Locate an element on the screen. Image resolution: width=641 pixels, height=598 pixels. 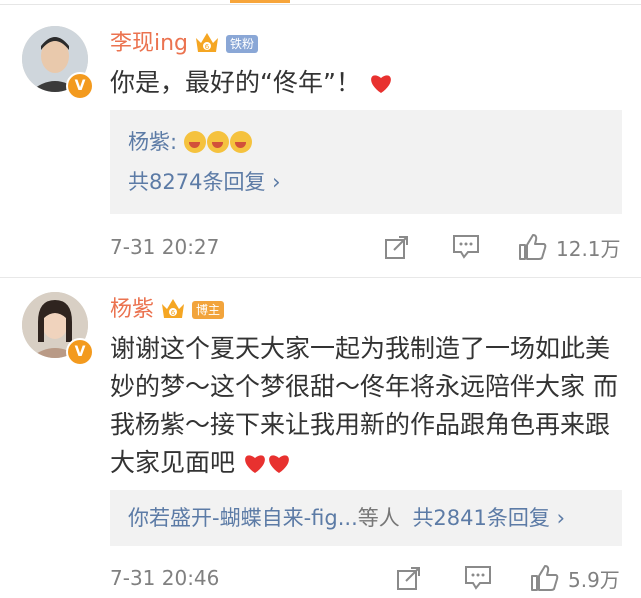
reply-author: 杨紫: is located at coordinates (152, 142).